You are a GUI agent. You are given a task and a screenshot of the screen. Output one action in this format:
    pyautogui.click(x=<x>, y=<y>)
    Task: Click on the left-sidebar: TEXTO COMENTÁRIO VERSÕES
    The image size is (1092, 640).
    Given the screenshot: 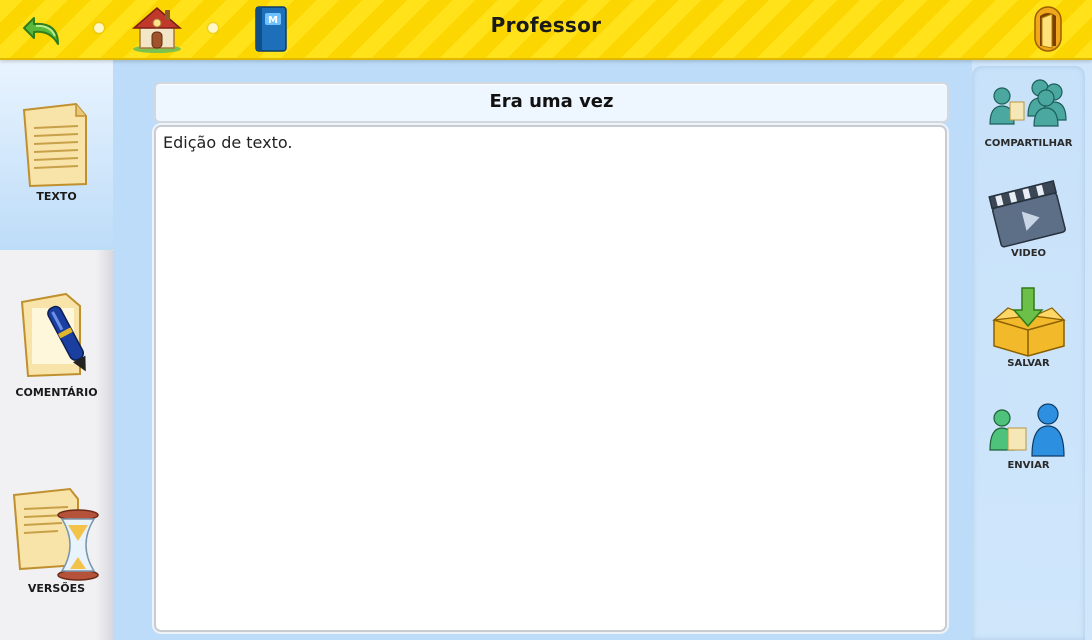 What is the action you would take?
    pyautogui.click(x=57, y=350)
    